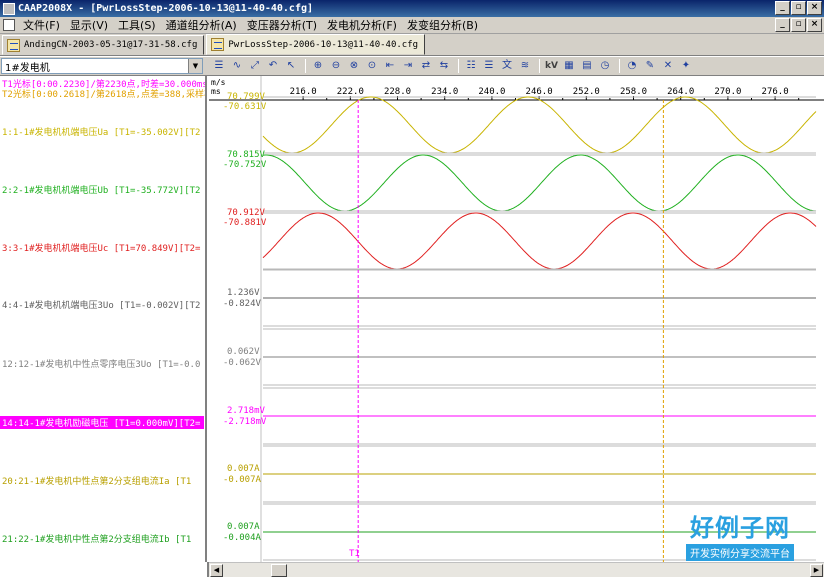 This screenshot has height=577, width=824. I want to click on menu-file: 文件(F), so click(41, 25).